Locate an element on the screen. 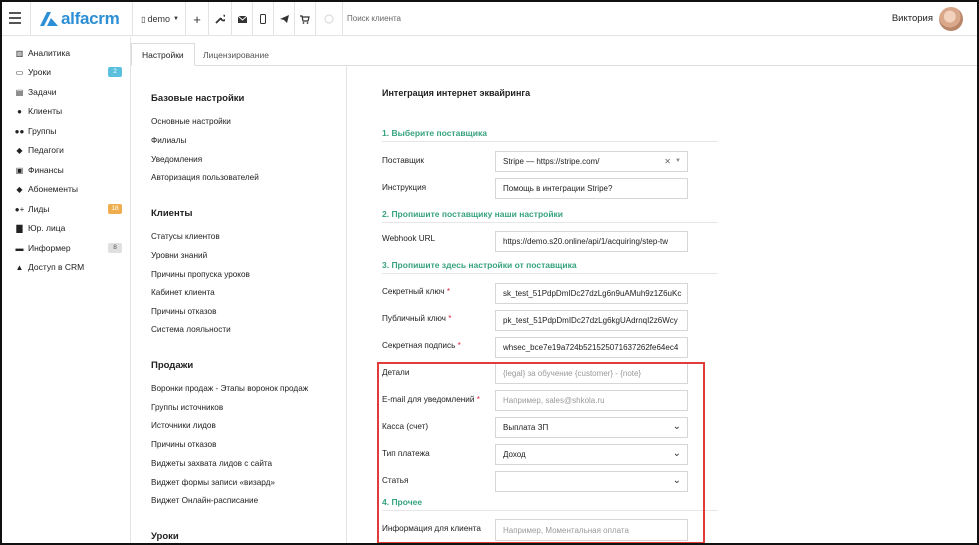 The height and width of the screenshot is (545, 979). avatar is located at coordinates (951, 19).